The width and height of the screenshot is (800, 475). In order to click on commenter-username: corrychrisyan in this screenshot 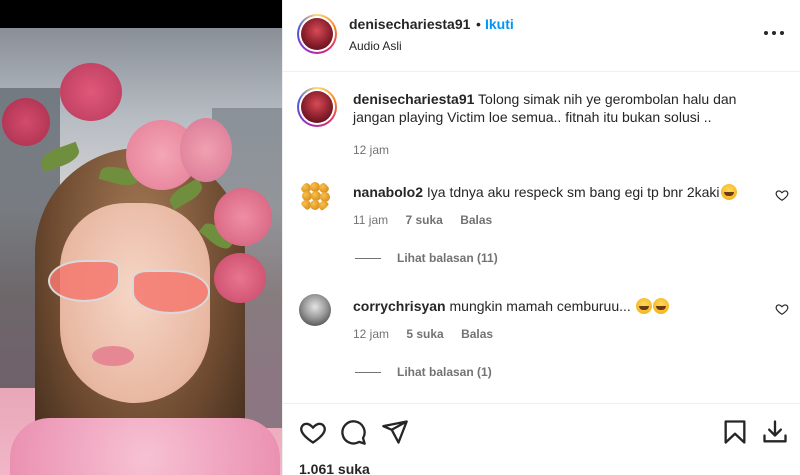, I will do `click(399, 306)`.